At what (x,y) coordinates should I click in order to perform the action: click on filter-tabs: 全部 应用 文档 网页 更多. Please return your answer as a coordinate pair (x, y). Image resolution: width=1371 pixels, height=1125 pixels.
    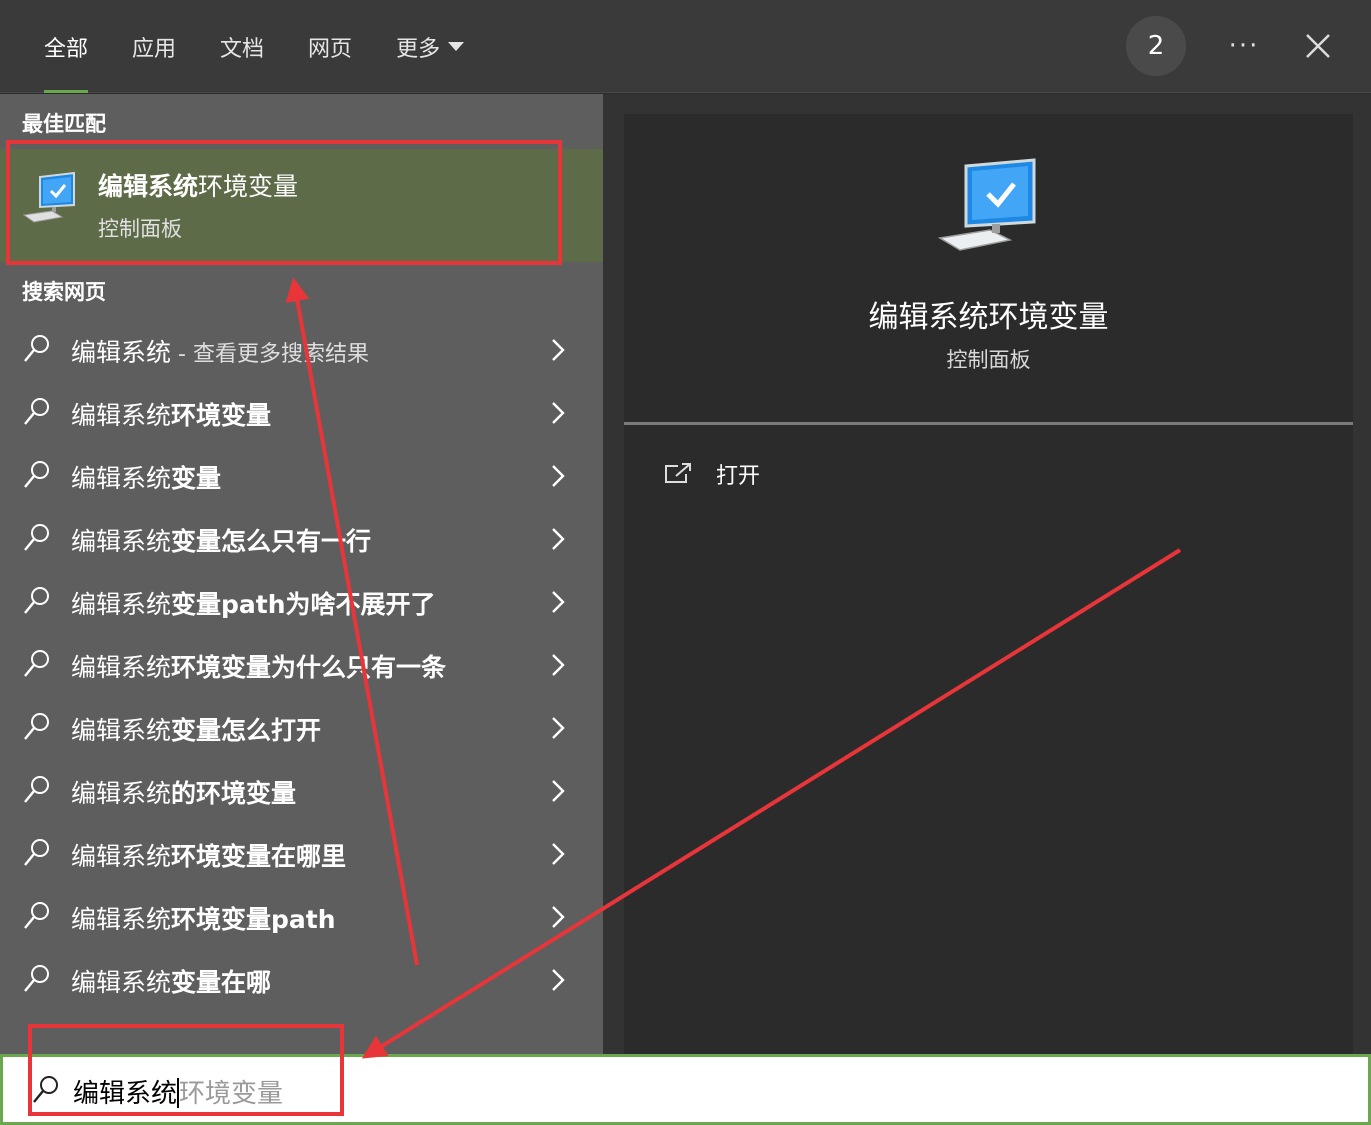
    Looking at the image, I should click on (254, 46).